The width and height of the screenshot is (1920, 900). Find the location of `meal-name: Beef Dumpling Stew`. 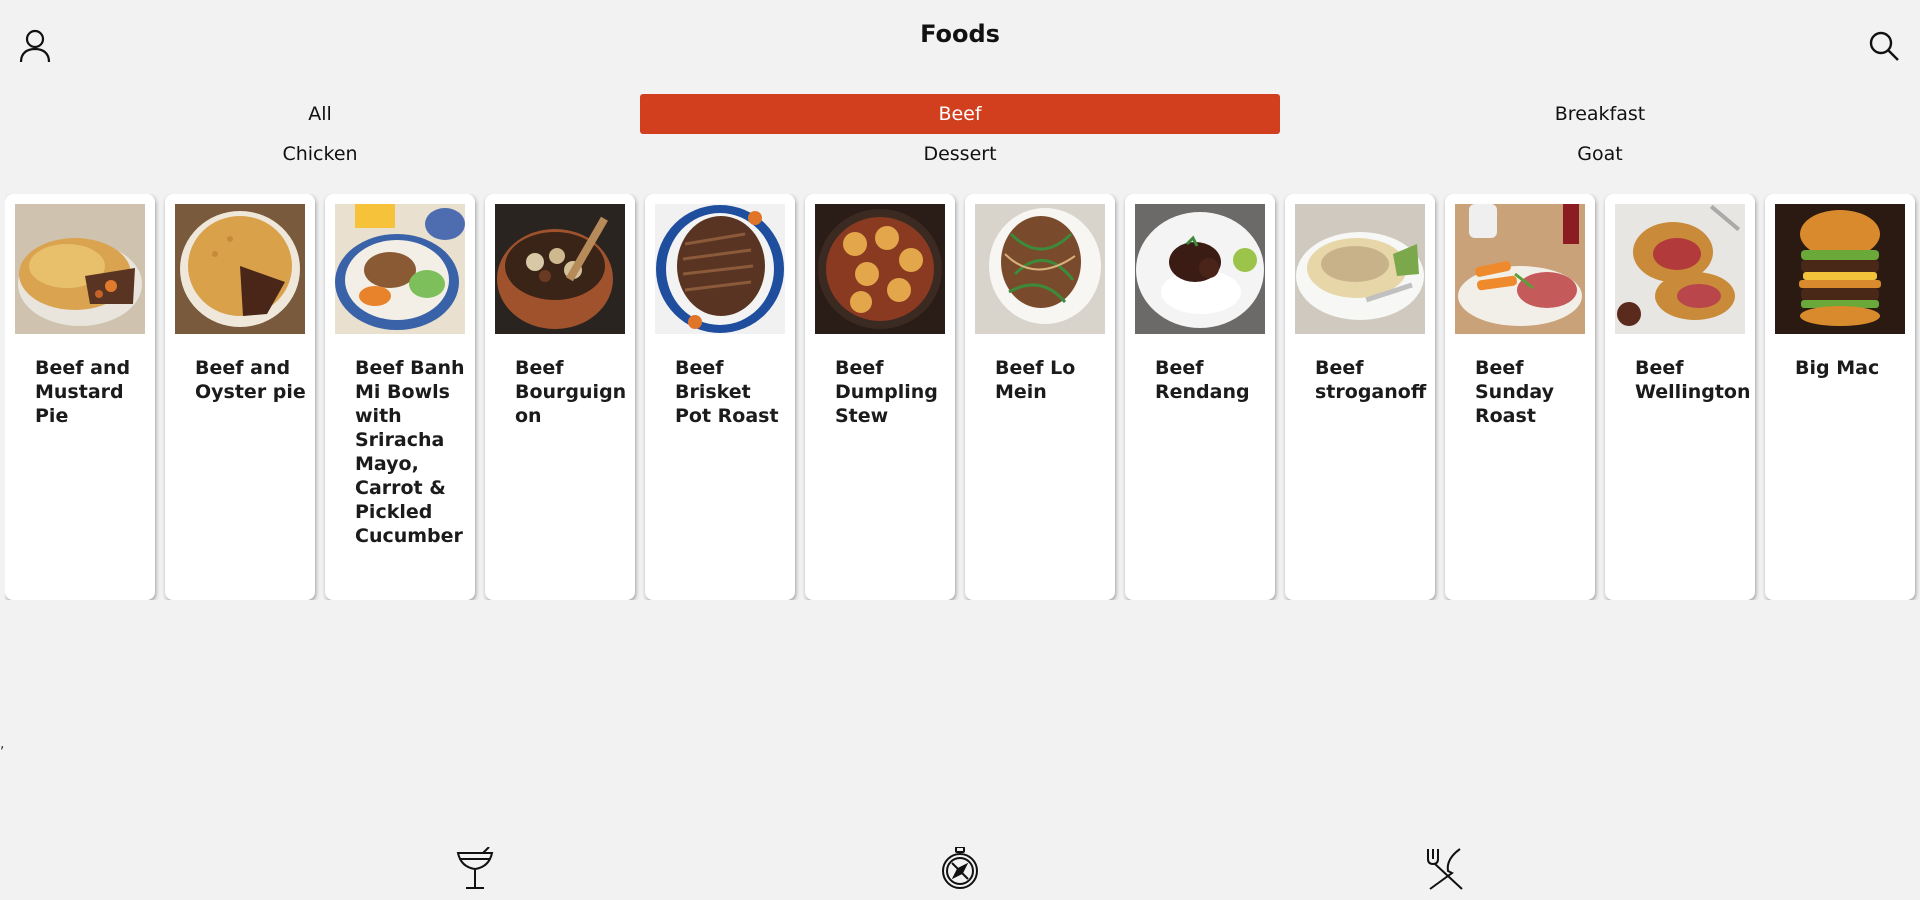

meal-name: Beef Dumpling Stew is located at coordinates (886, 392).